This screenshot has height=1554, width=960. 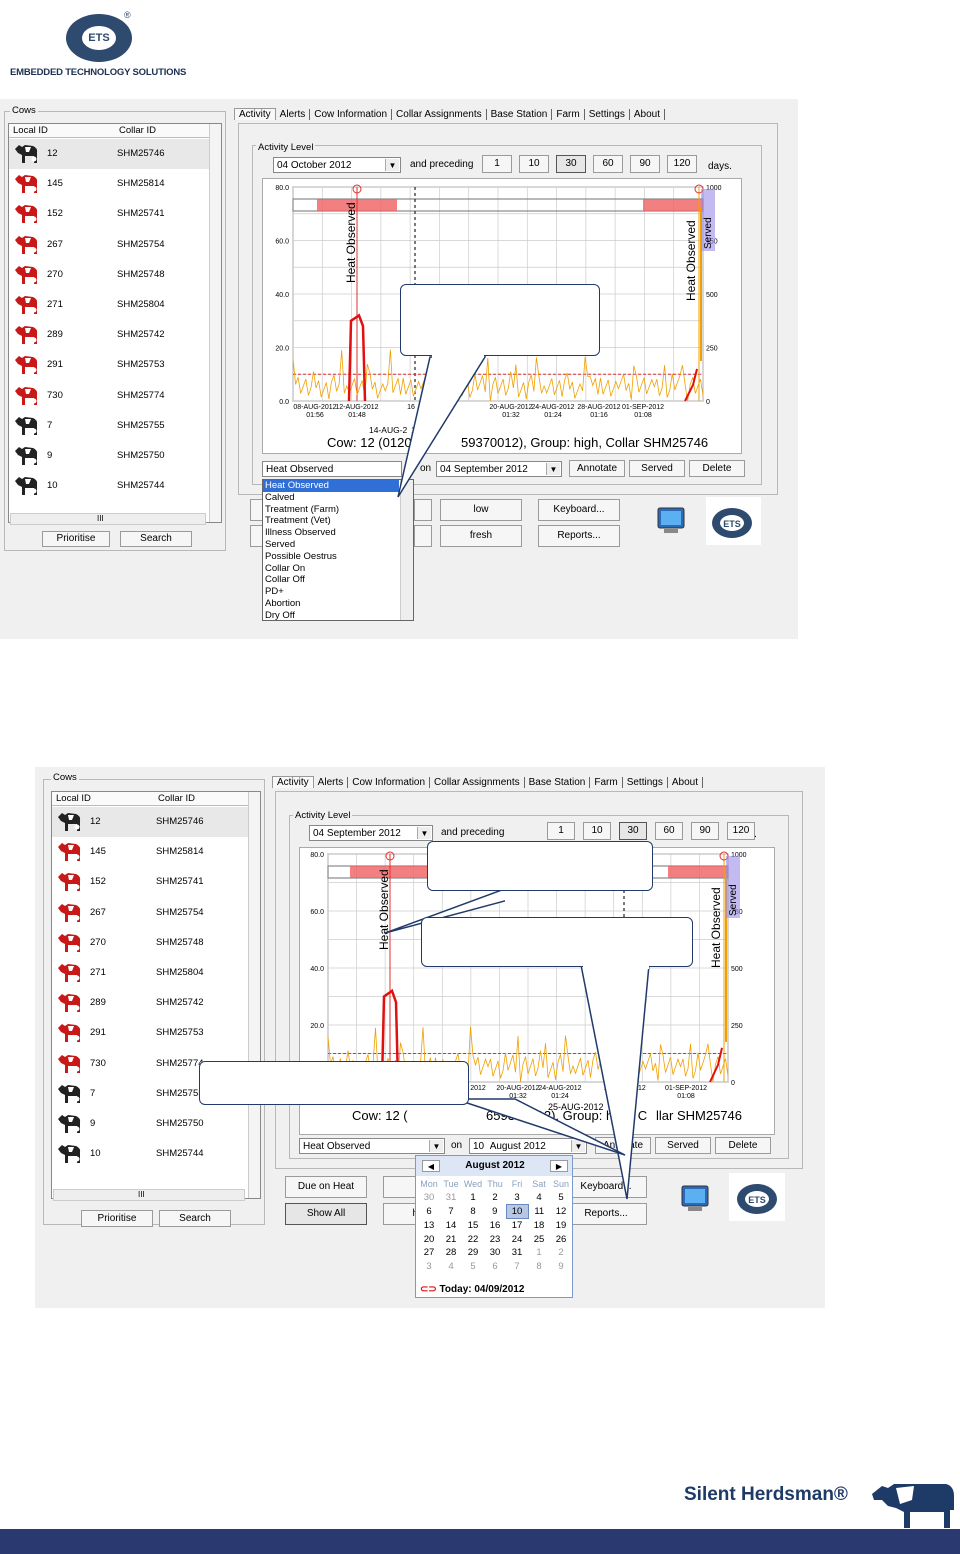 What do you see at coordinates (571, 164) in the screenshot?
I see `days-30-button: 30` at bounding box center [571, 164].